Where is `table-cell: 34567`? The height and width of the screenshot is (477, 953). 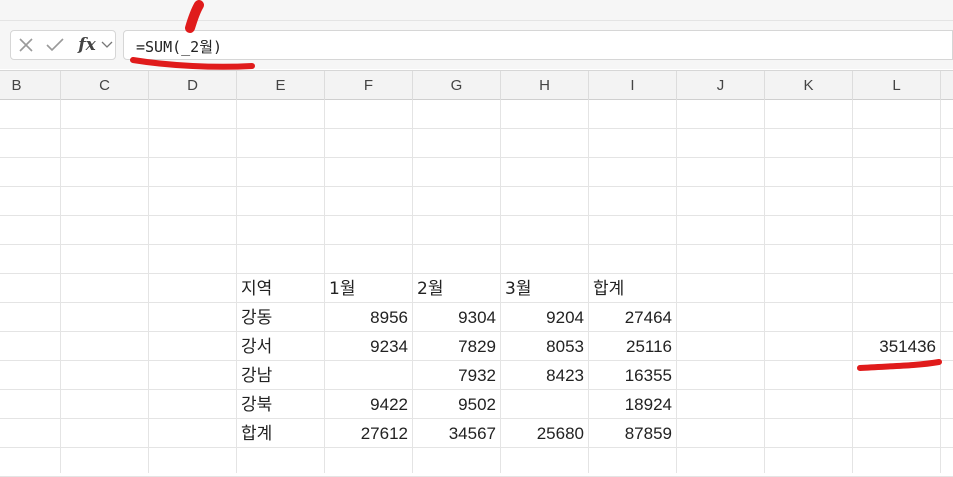
table-cell: 34567 is located at coordinates (454, 433).